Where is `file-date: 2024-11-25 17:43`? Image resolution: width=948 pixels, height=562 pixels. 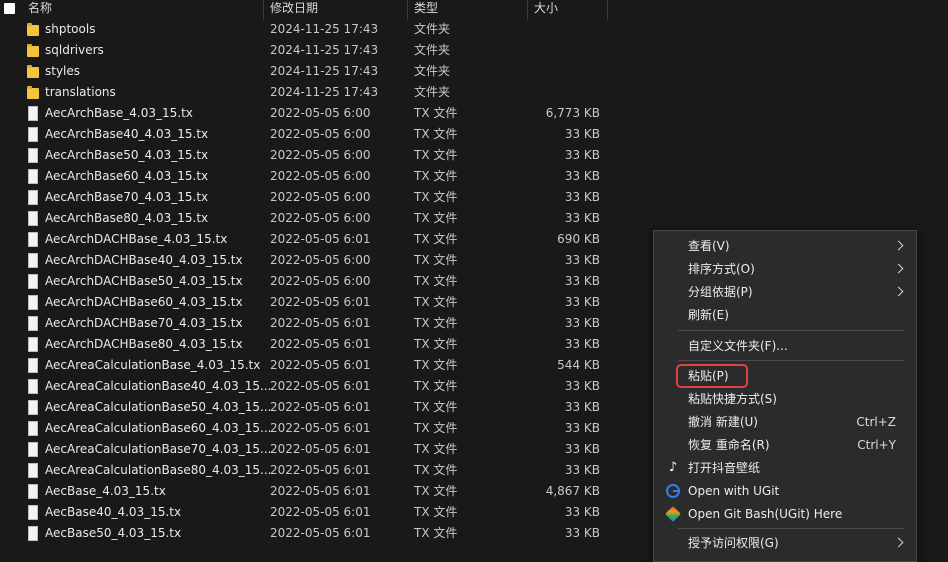 file-date: 2024-11-25 17:43 is located at coordinates (324, 29).